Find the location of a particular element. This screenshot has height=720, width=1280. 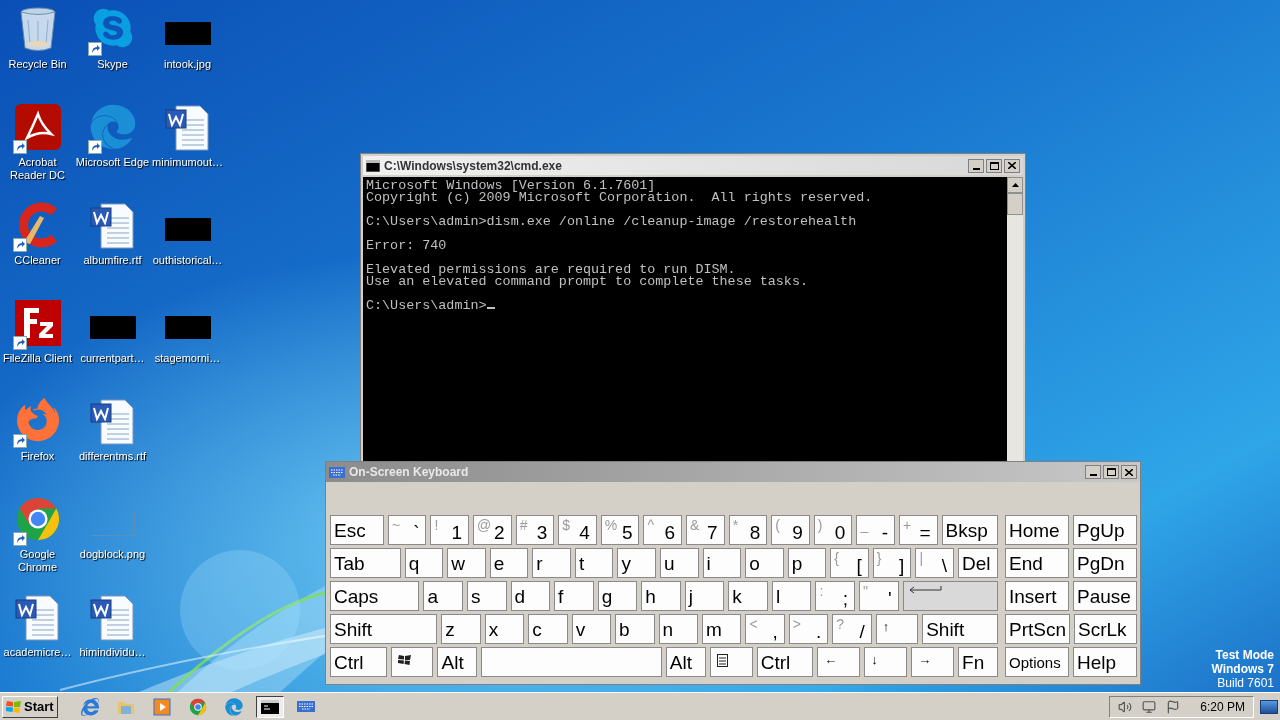

menu-key is located at coordinates (731, 662).